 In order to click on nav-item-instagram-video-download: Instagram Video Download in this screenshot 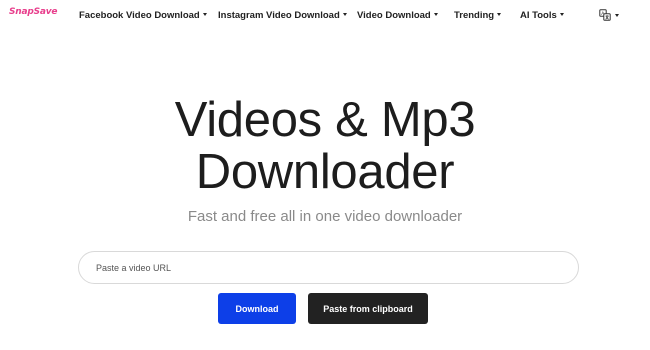, I will do `click(282, 15)`.